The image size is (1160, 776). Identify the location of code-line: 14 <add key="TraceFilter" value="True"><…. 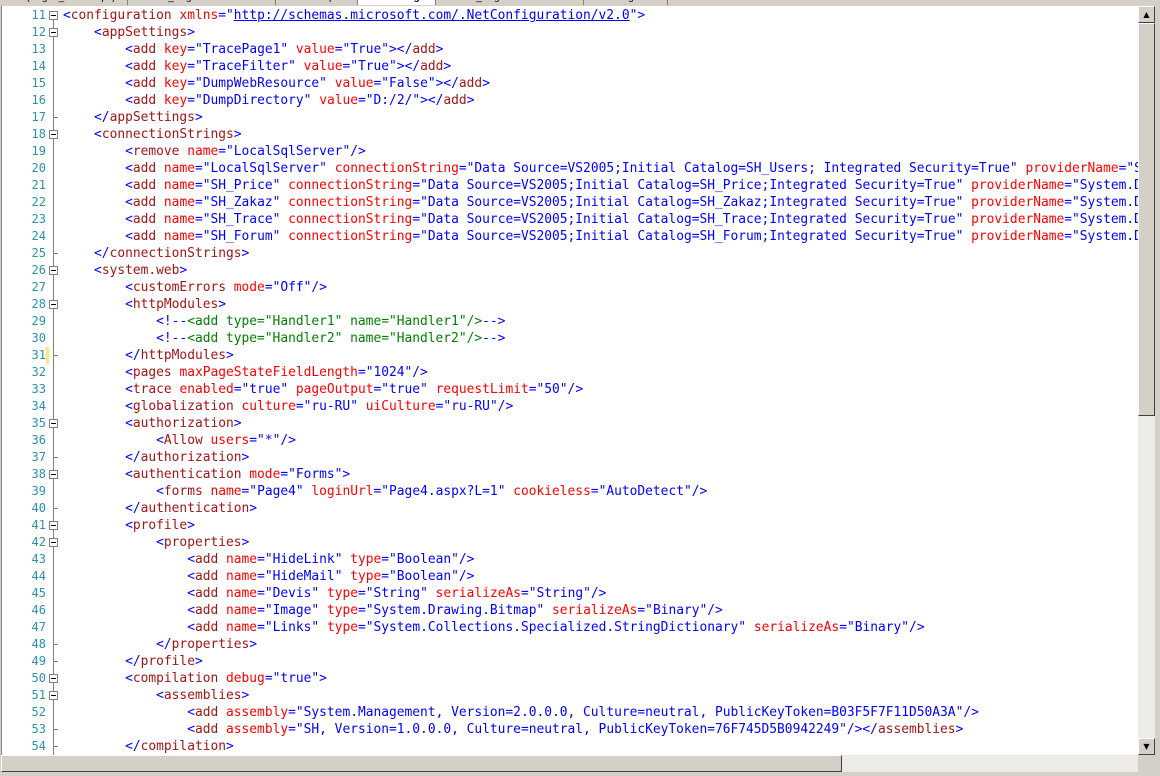
(570, 66).